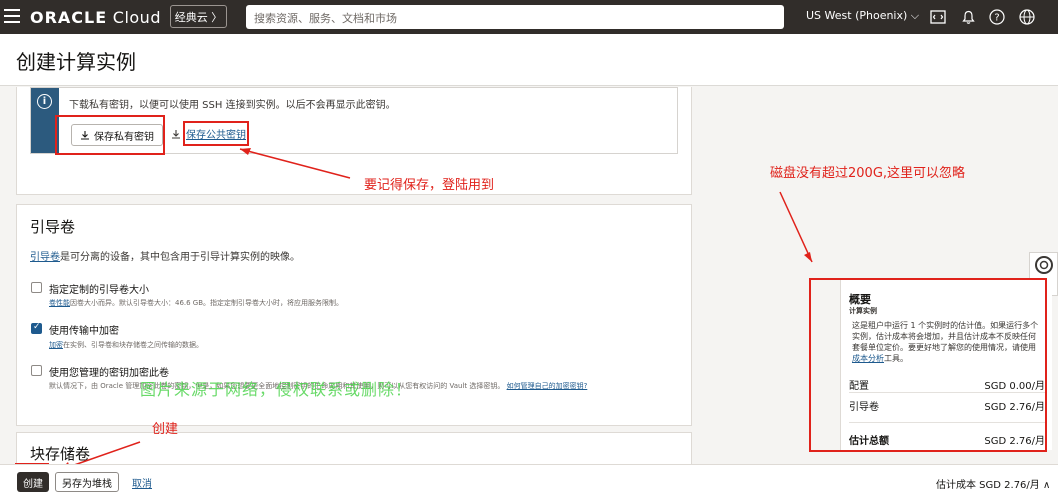 The width and height of the screenshot is (1058, 500). I want to click on cancel-link: 取消, so click(142, 482).